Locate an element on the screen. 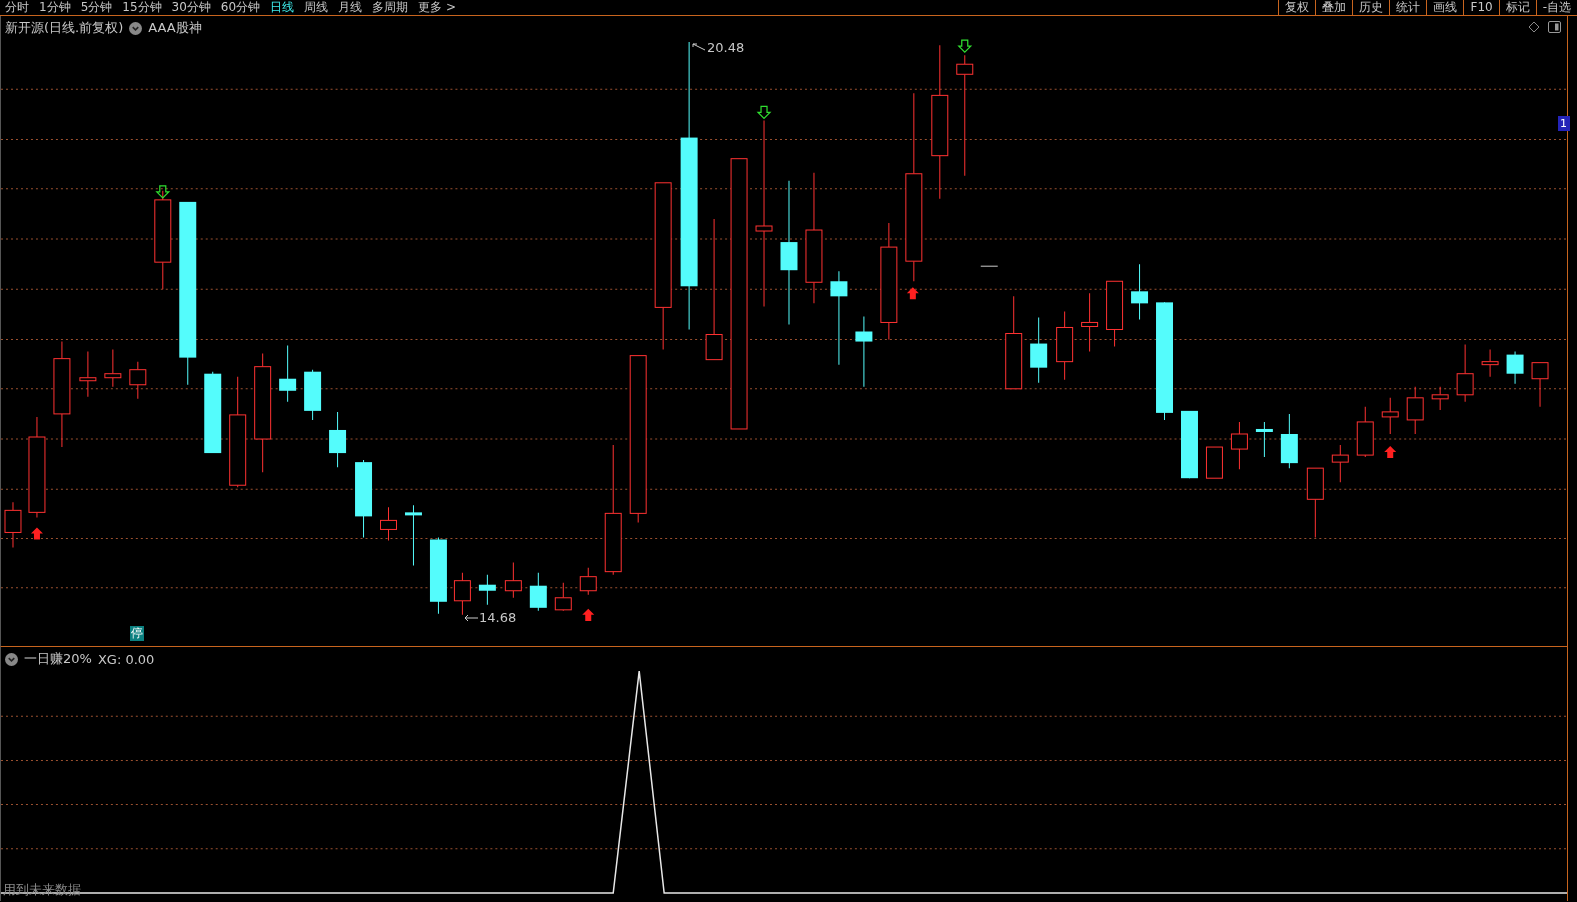  chart-title: 新开源(日线.前复权) is located at coordinates (64, 28).